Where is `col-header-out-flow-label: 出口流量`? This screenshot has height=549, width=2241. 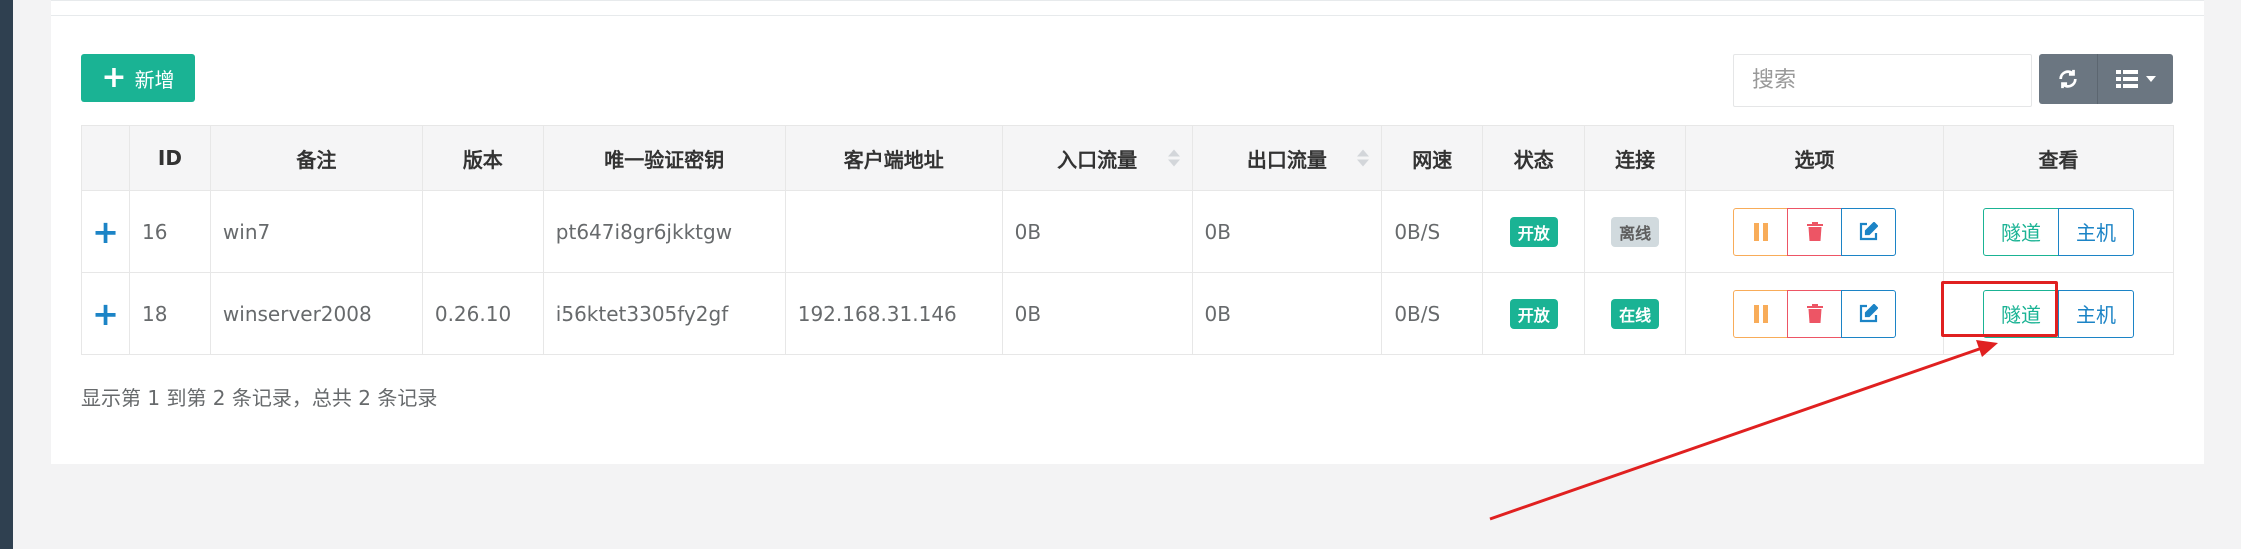
col-header-out-flow-label: 出口流量 is located at coordinates (1286, 159).